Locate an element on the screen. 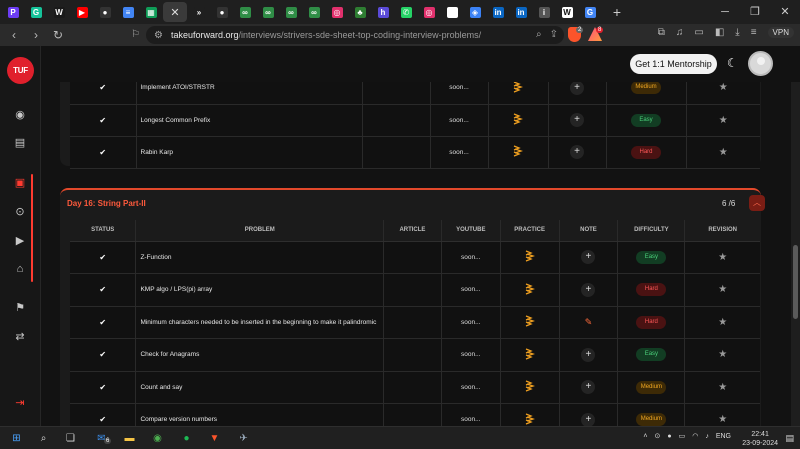  forward-icon: › is located at coordinates (36, 35).